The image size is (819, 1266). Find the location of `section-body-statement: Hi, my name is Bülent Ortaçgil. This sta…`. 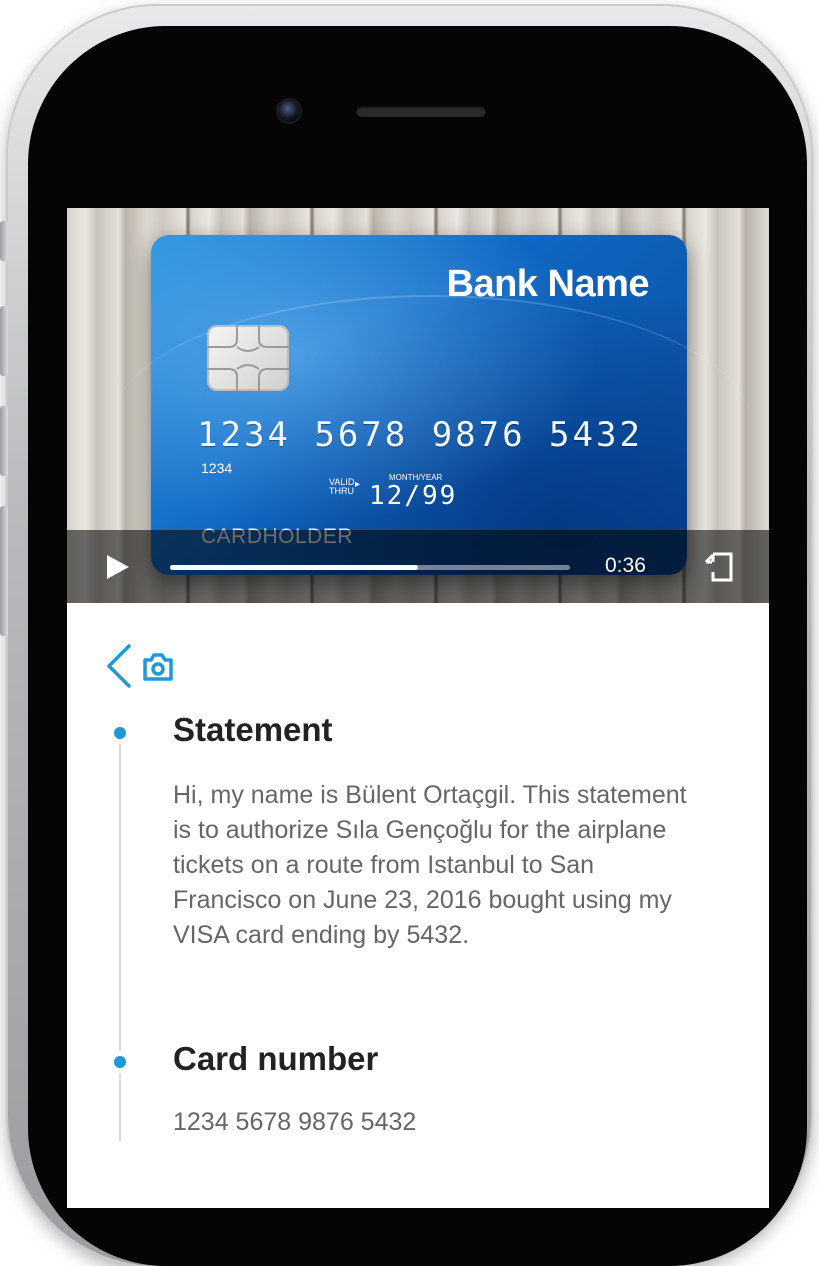

section-body-statement: Hi, my name is Bülent Ortaçgil. This sta… is located at coordinates (430, 865).